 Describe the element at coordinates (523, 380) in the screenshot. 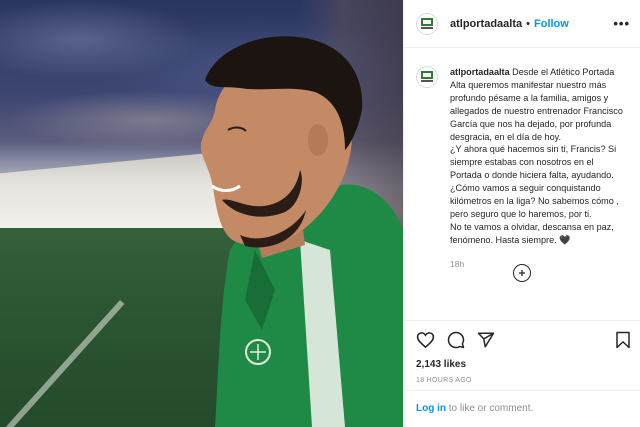

I see `post-timestamp: 18 HOURS AGO` at that location.